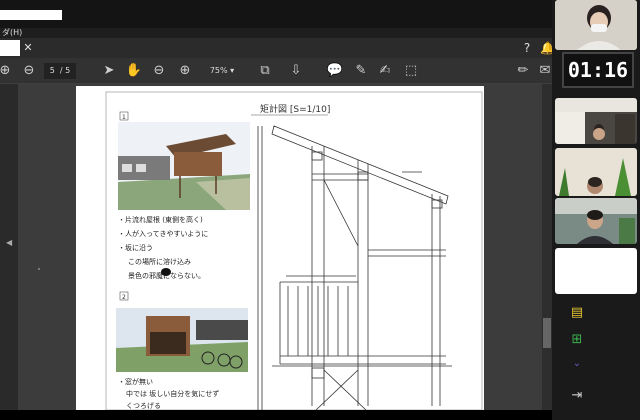 This screenshot has height=420, width=640. What do you see at coordinates (596, 271) in the screenshot?
I see `video-tile-5-blank` at bounding box center [596, 271].